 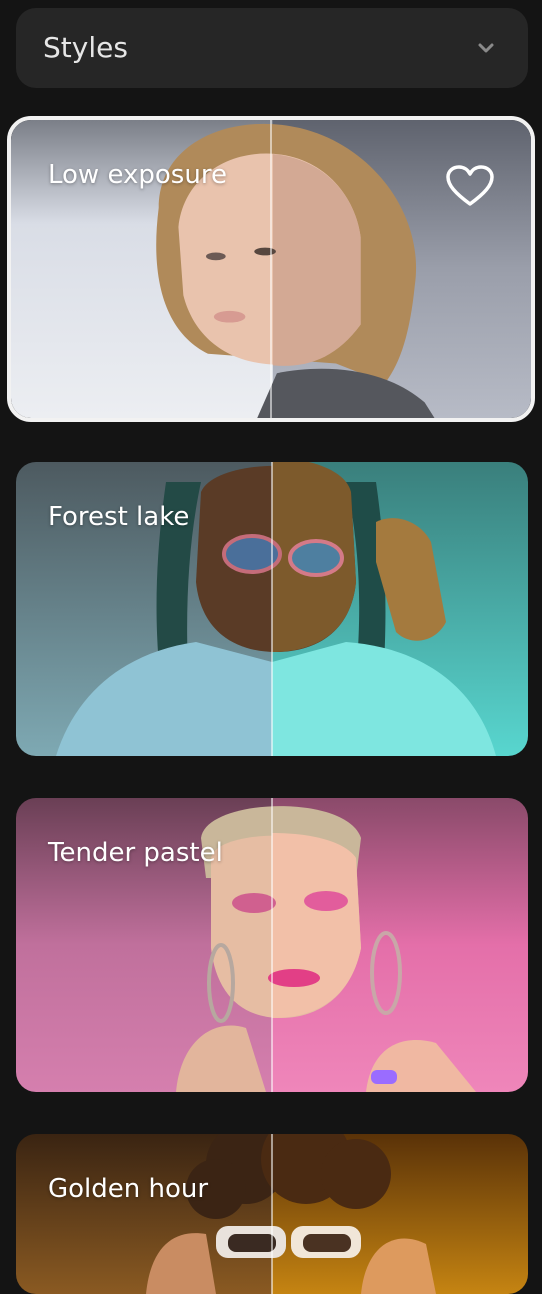 I want to click on styles-dropdown: Styles, so click(x=272, y=48).